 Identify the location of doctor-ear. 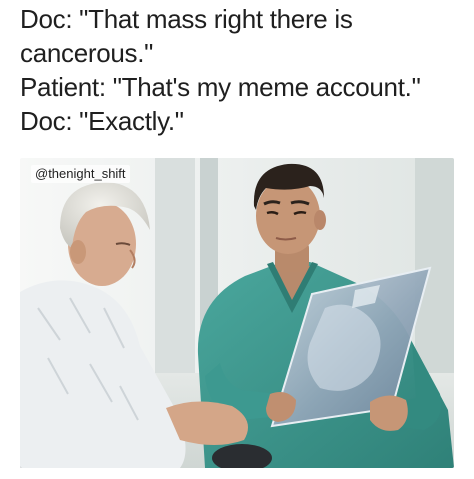
(320, 220).